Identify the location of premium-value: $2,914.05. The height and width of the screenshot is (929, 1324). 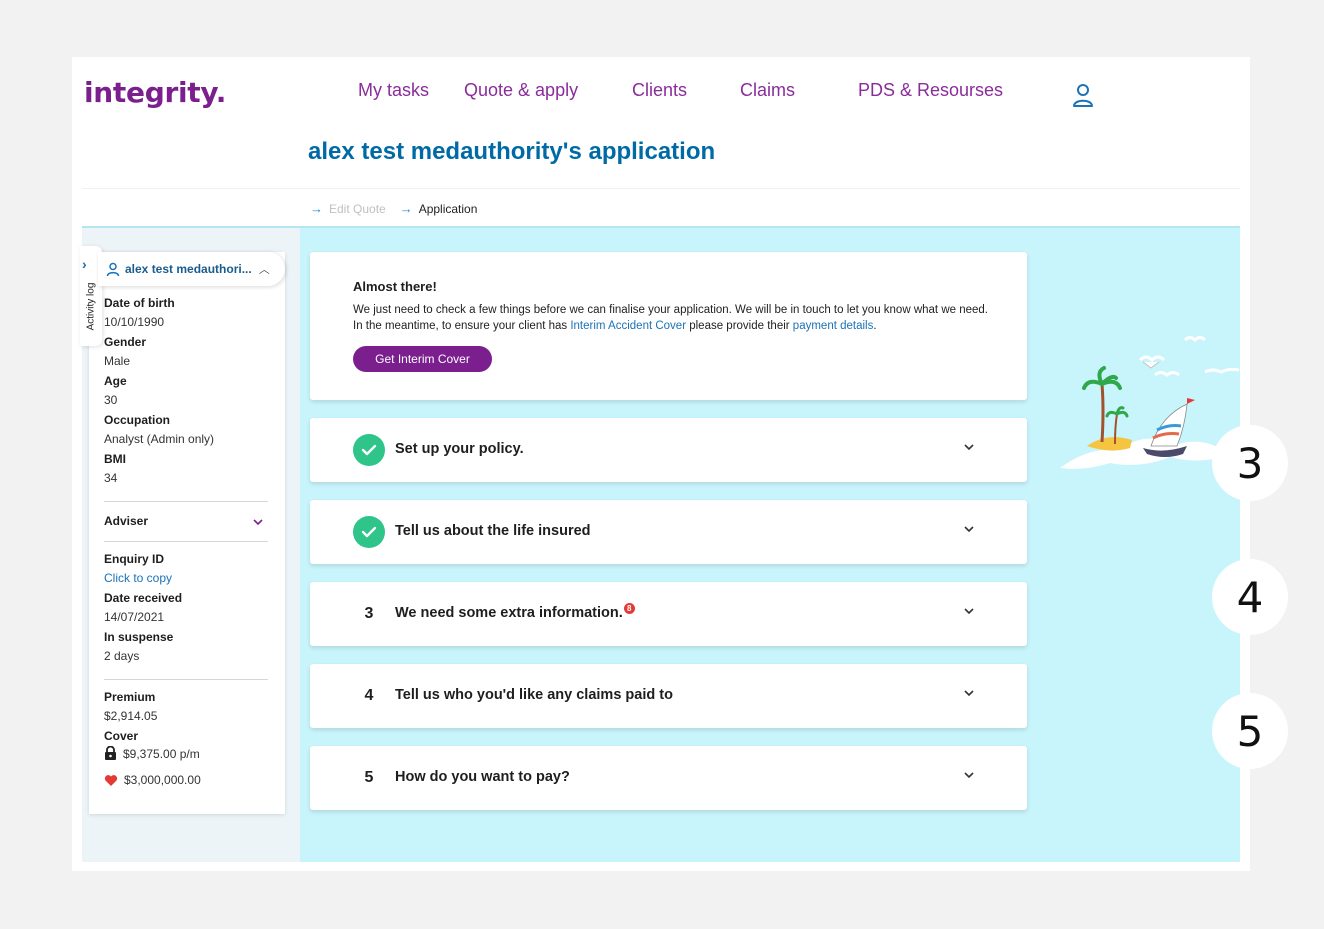
(131, 716).